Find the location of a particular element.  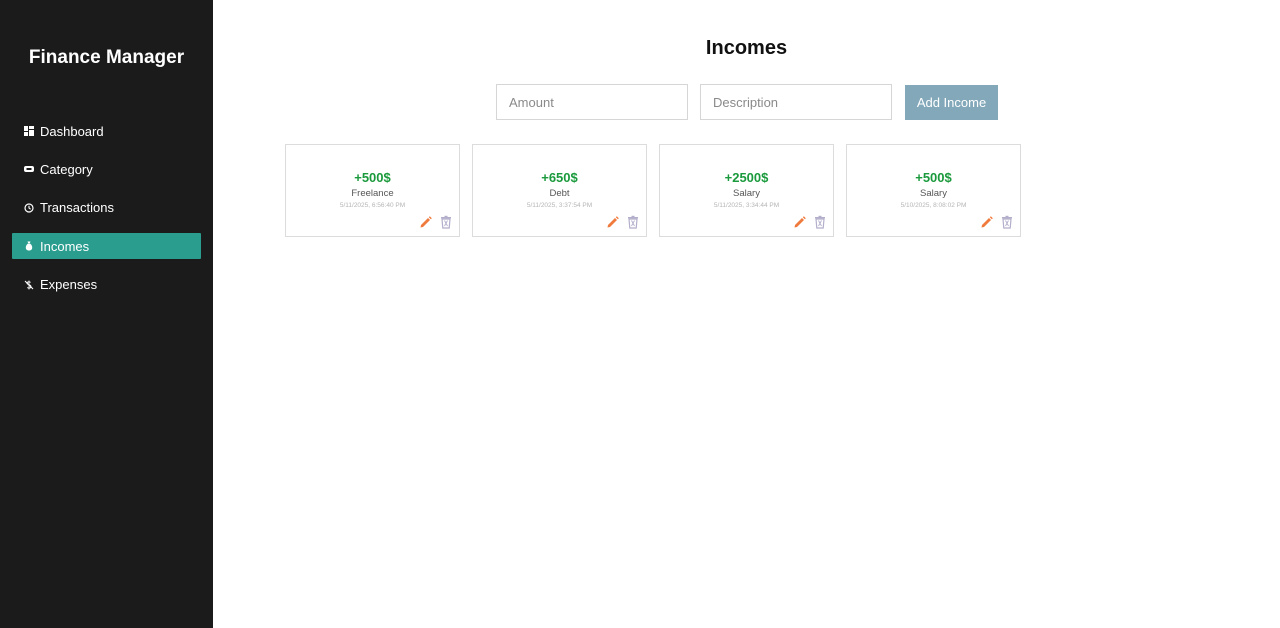

add-income-button: Add Income is located at coordinates (951, 102).